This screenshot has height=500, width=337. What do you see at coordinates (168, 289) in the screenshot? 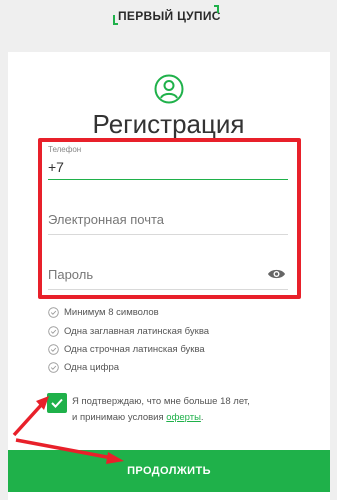
I see `password-underline` at bounding box center [168, 289].